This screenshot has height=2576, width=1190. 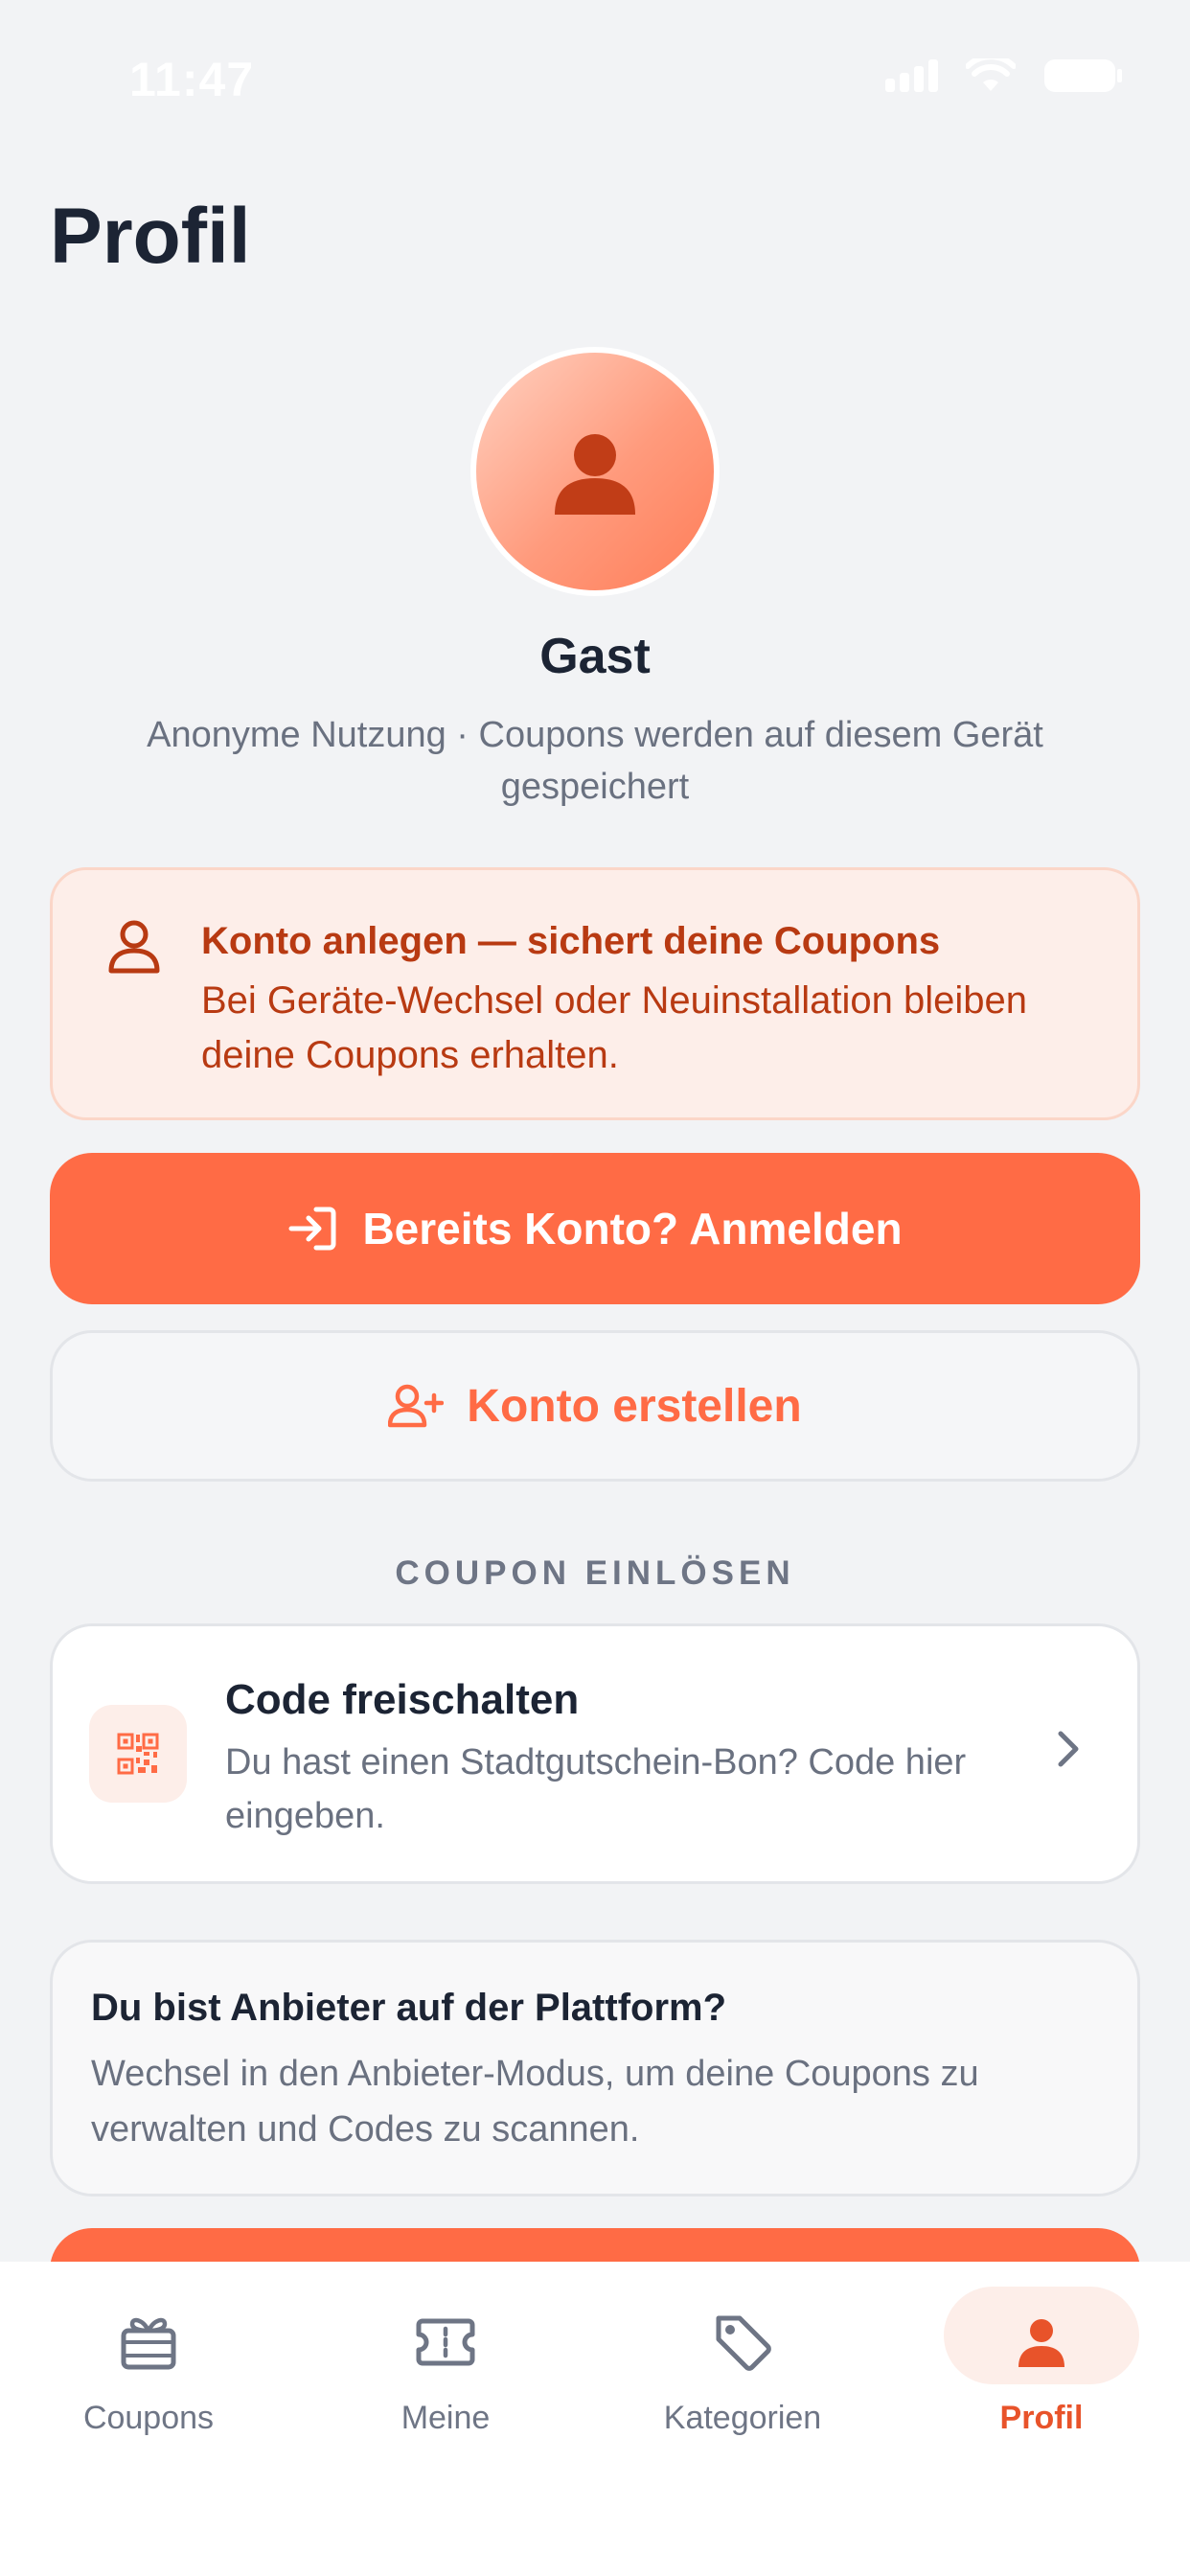 I want to click on qr-code-icon, so click(x=138, y=1754).